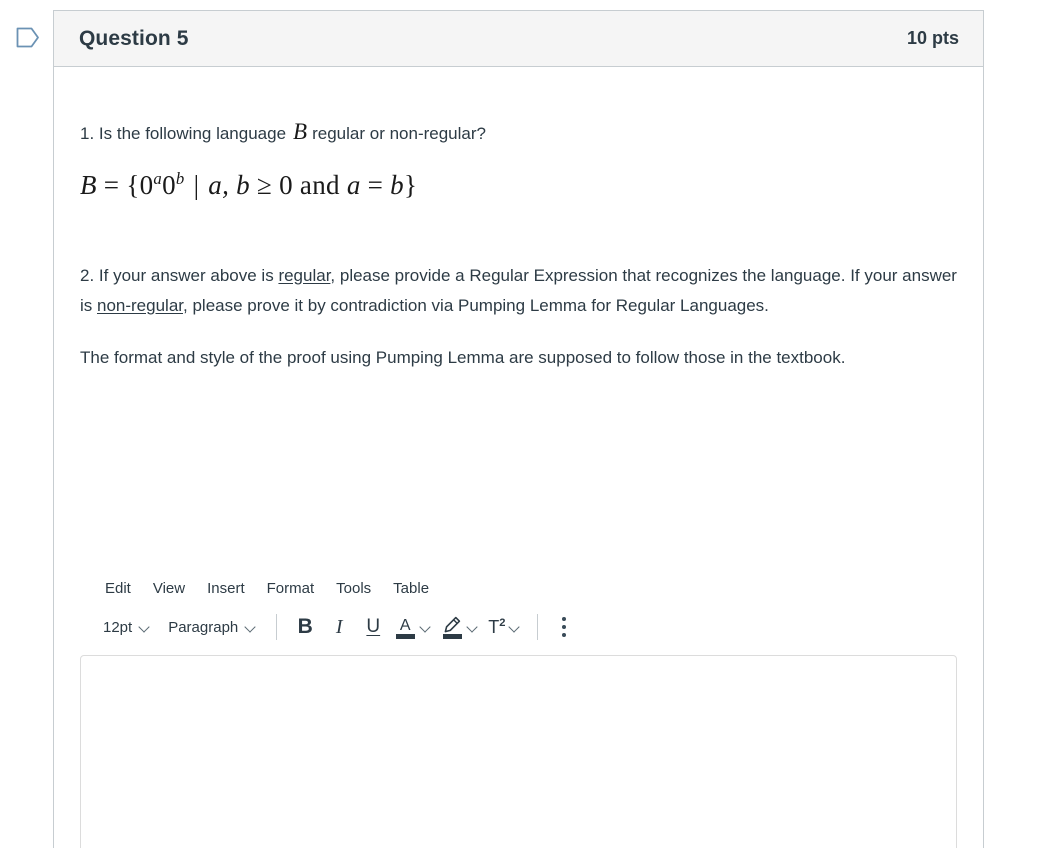  I want to click on prompt-para2-part-a: 2. If your answer above is, so click(179, 275).